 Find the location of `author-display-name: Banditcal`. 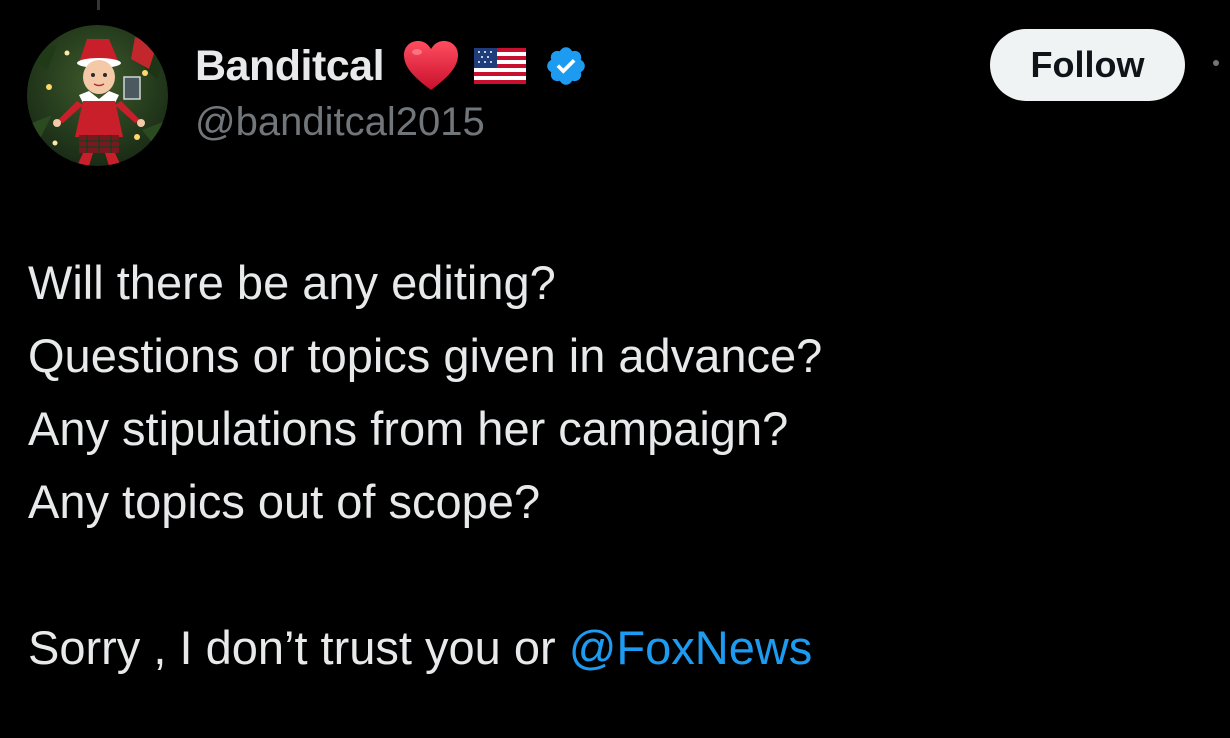

author-display-name: Banditcal is located at coordinates (290, 66).